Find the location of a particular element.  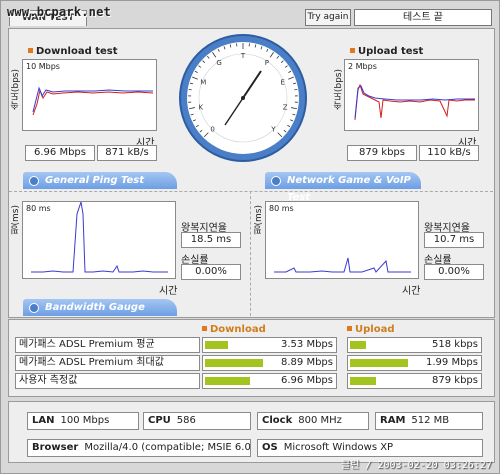

divider-horizontal is located at coordinates (251, 191).